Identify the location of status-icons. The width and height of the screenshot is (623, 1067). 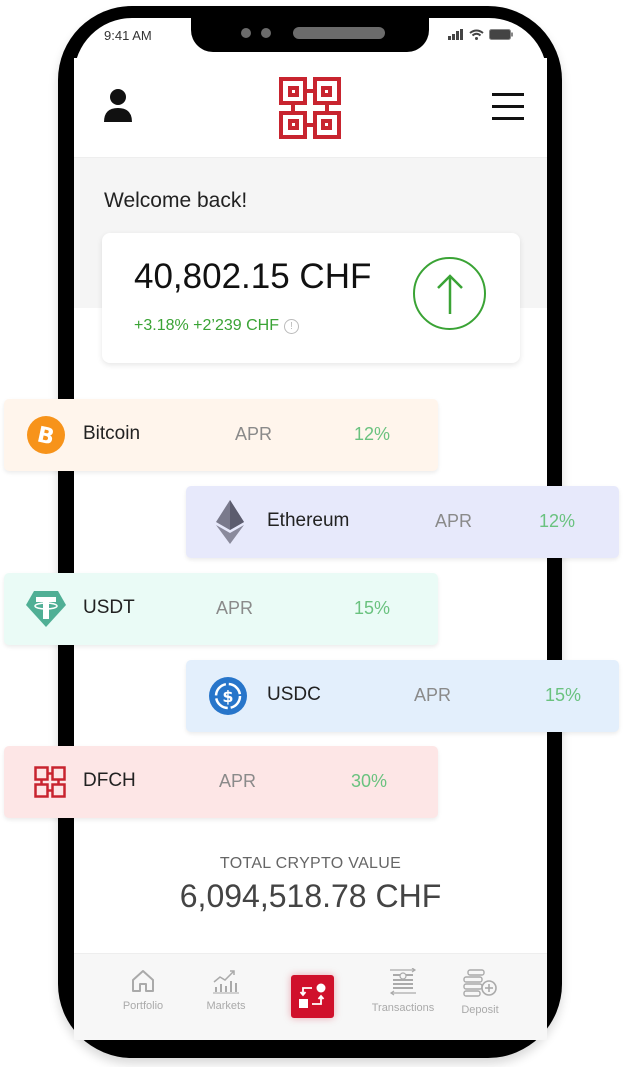
(480, 34).